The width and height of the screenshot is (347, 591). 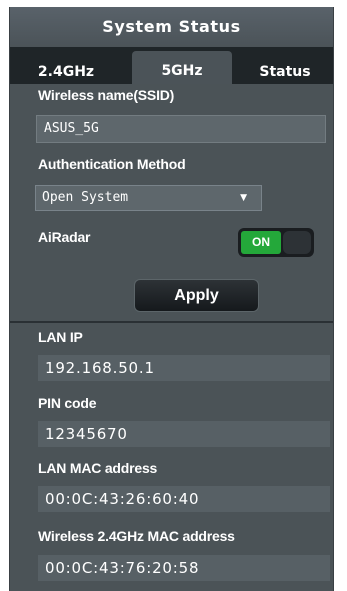 I want to click on airadar-toggle: ON, so click(x=276, y=242).